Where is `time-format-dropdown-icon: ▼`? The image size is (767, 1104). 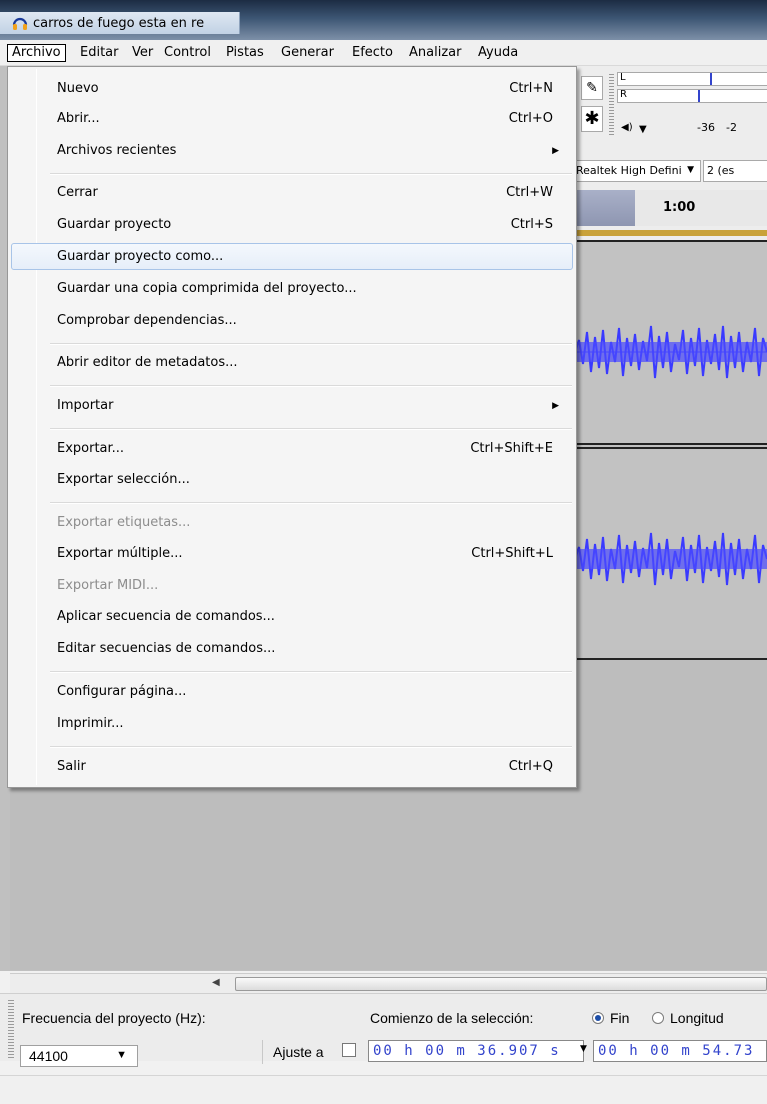
time-format-dropdown-icon: ▼ is located at coordinates (583, 1049).